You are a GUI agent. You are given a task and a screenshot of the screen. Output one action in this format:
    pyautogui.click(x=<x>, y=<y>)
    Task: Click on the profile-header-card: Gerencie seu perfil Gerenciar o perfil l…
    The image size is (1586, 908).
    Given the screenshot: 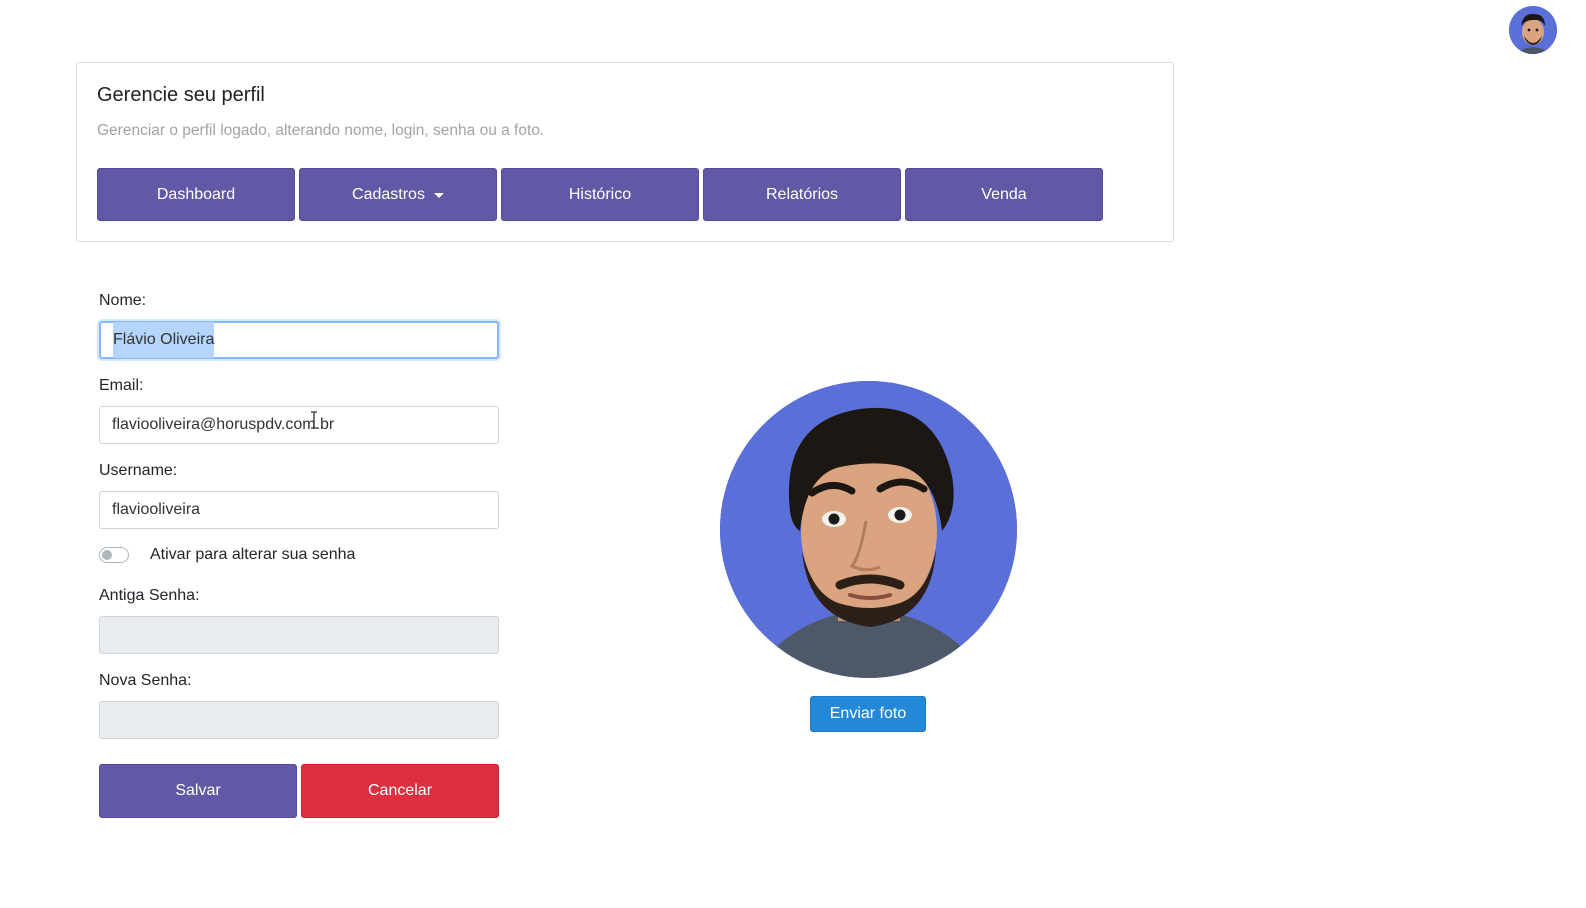 What is the action you would take?
    pyautogui.click(x=625, y=152)
    